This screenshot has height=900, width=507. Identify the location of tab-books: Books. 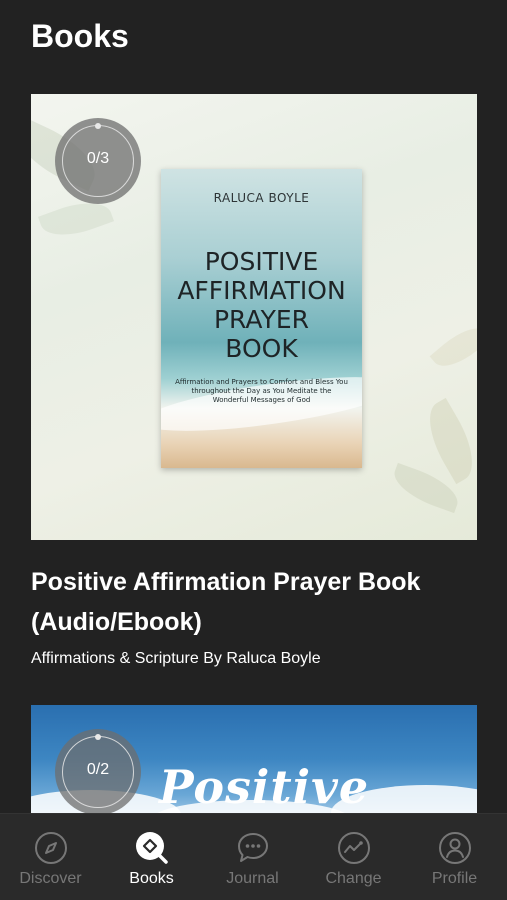
(151, 857).